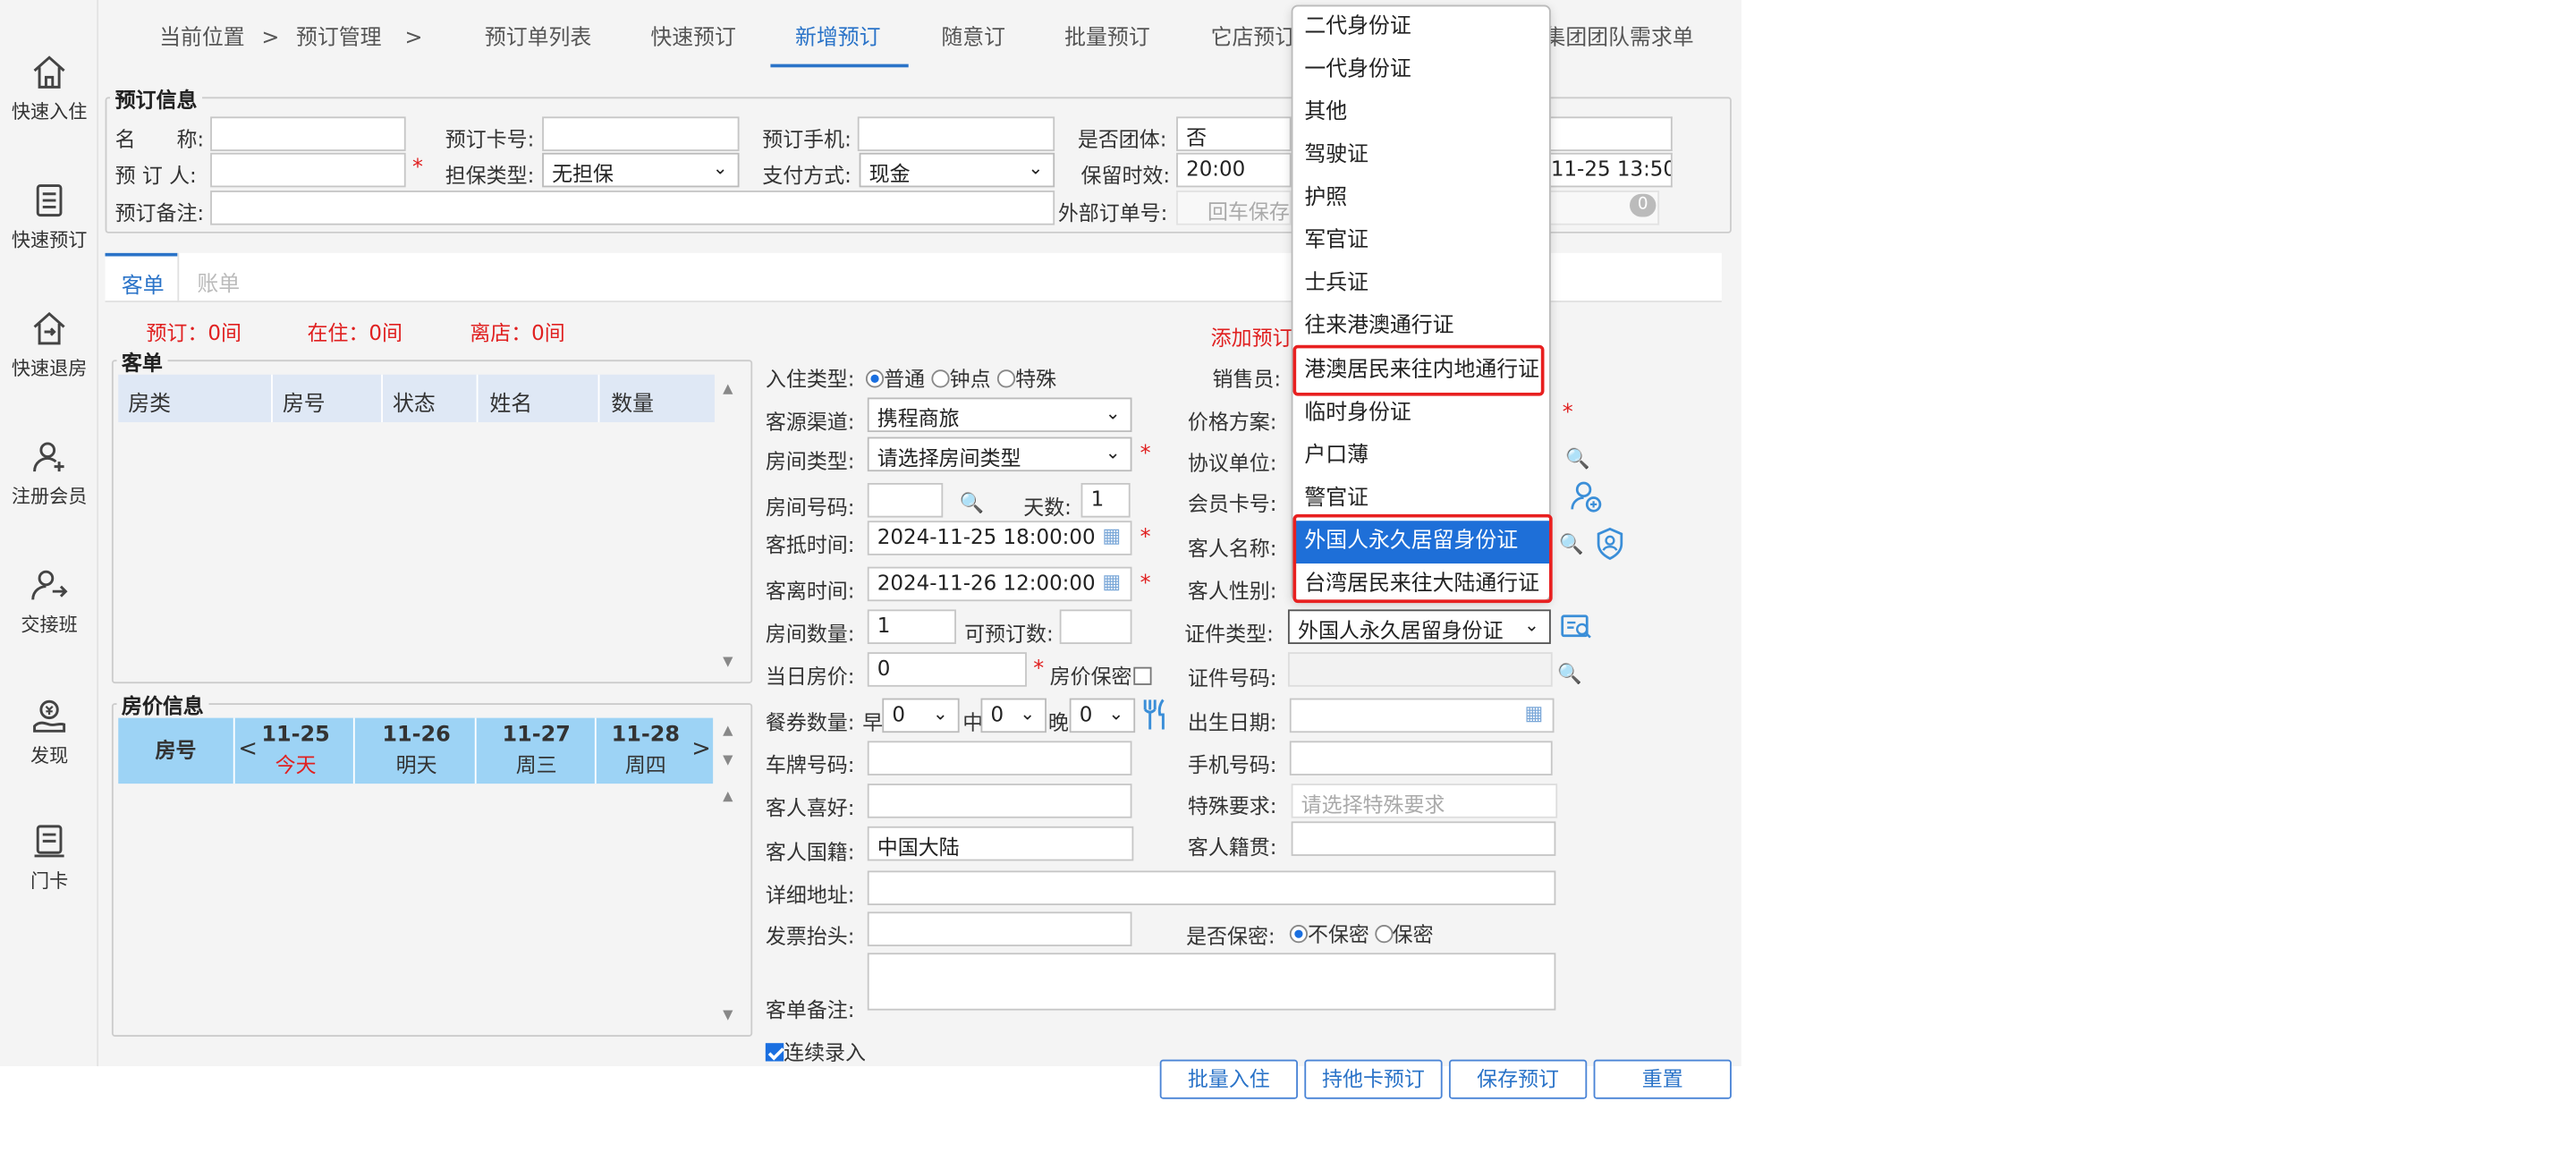 The height and width of the screenshot is (1161, 2576). What do you see at coordinates (1142, 676) in the screenshot?
I see `price-secret-checkbox` at bounding box center [1142, 676].